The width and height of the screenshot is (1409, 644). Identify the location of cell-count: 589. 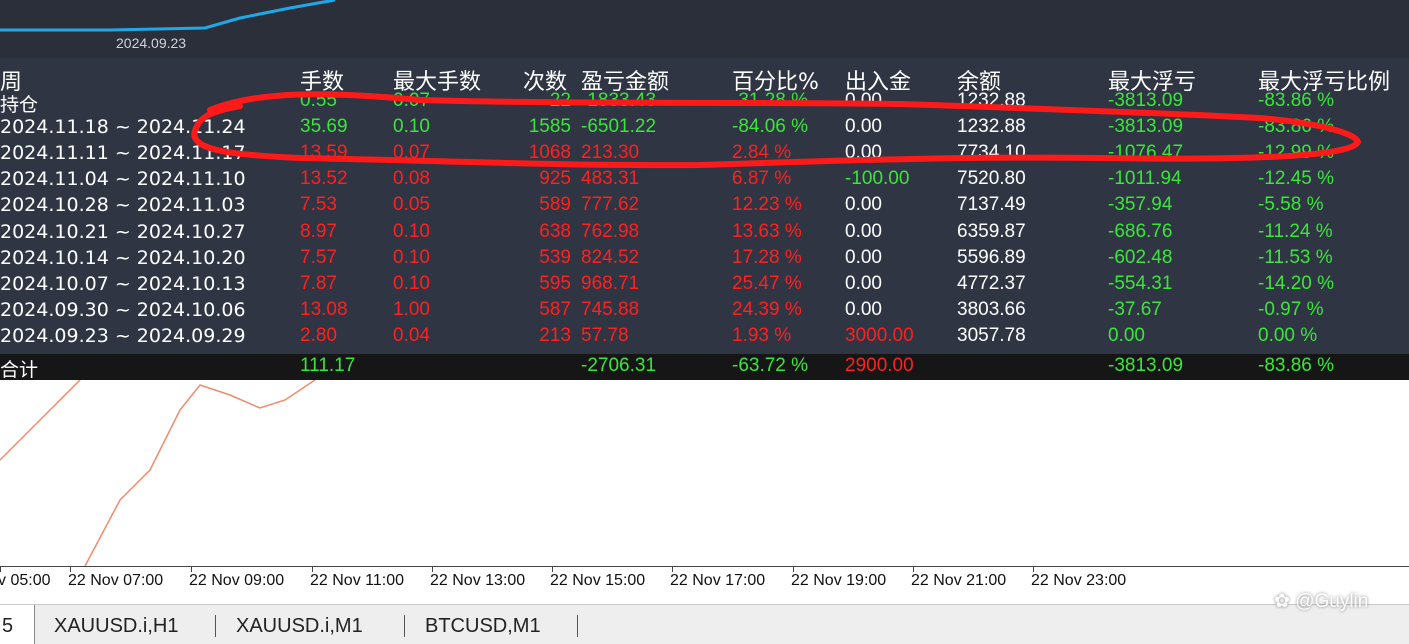
(555, 205).